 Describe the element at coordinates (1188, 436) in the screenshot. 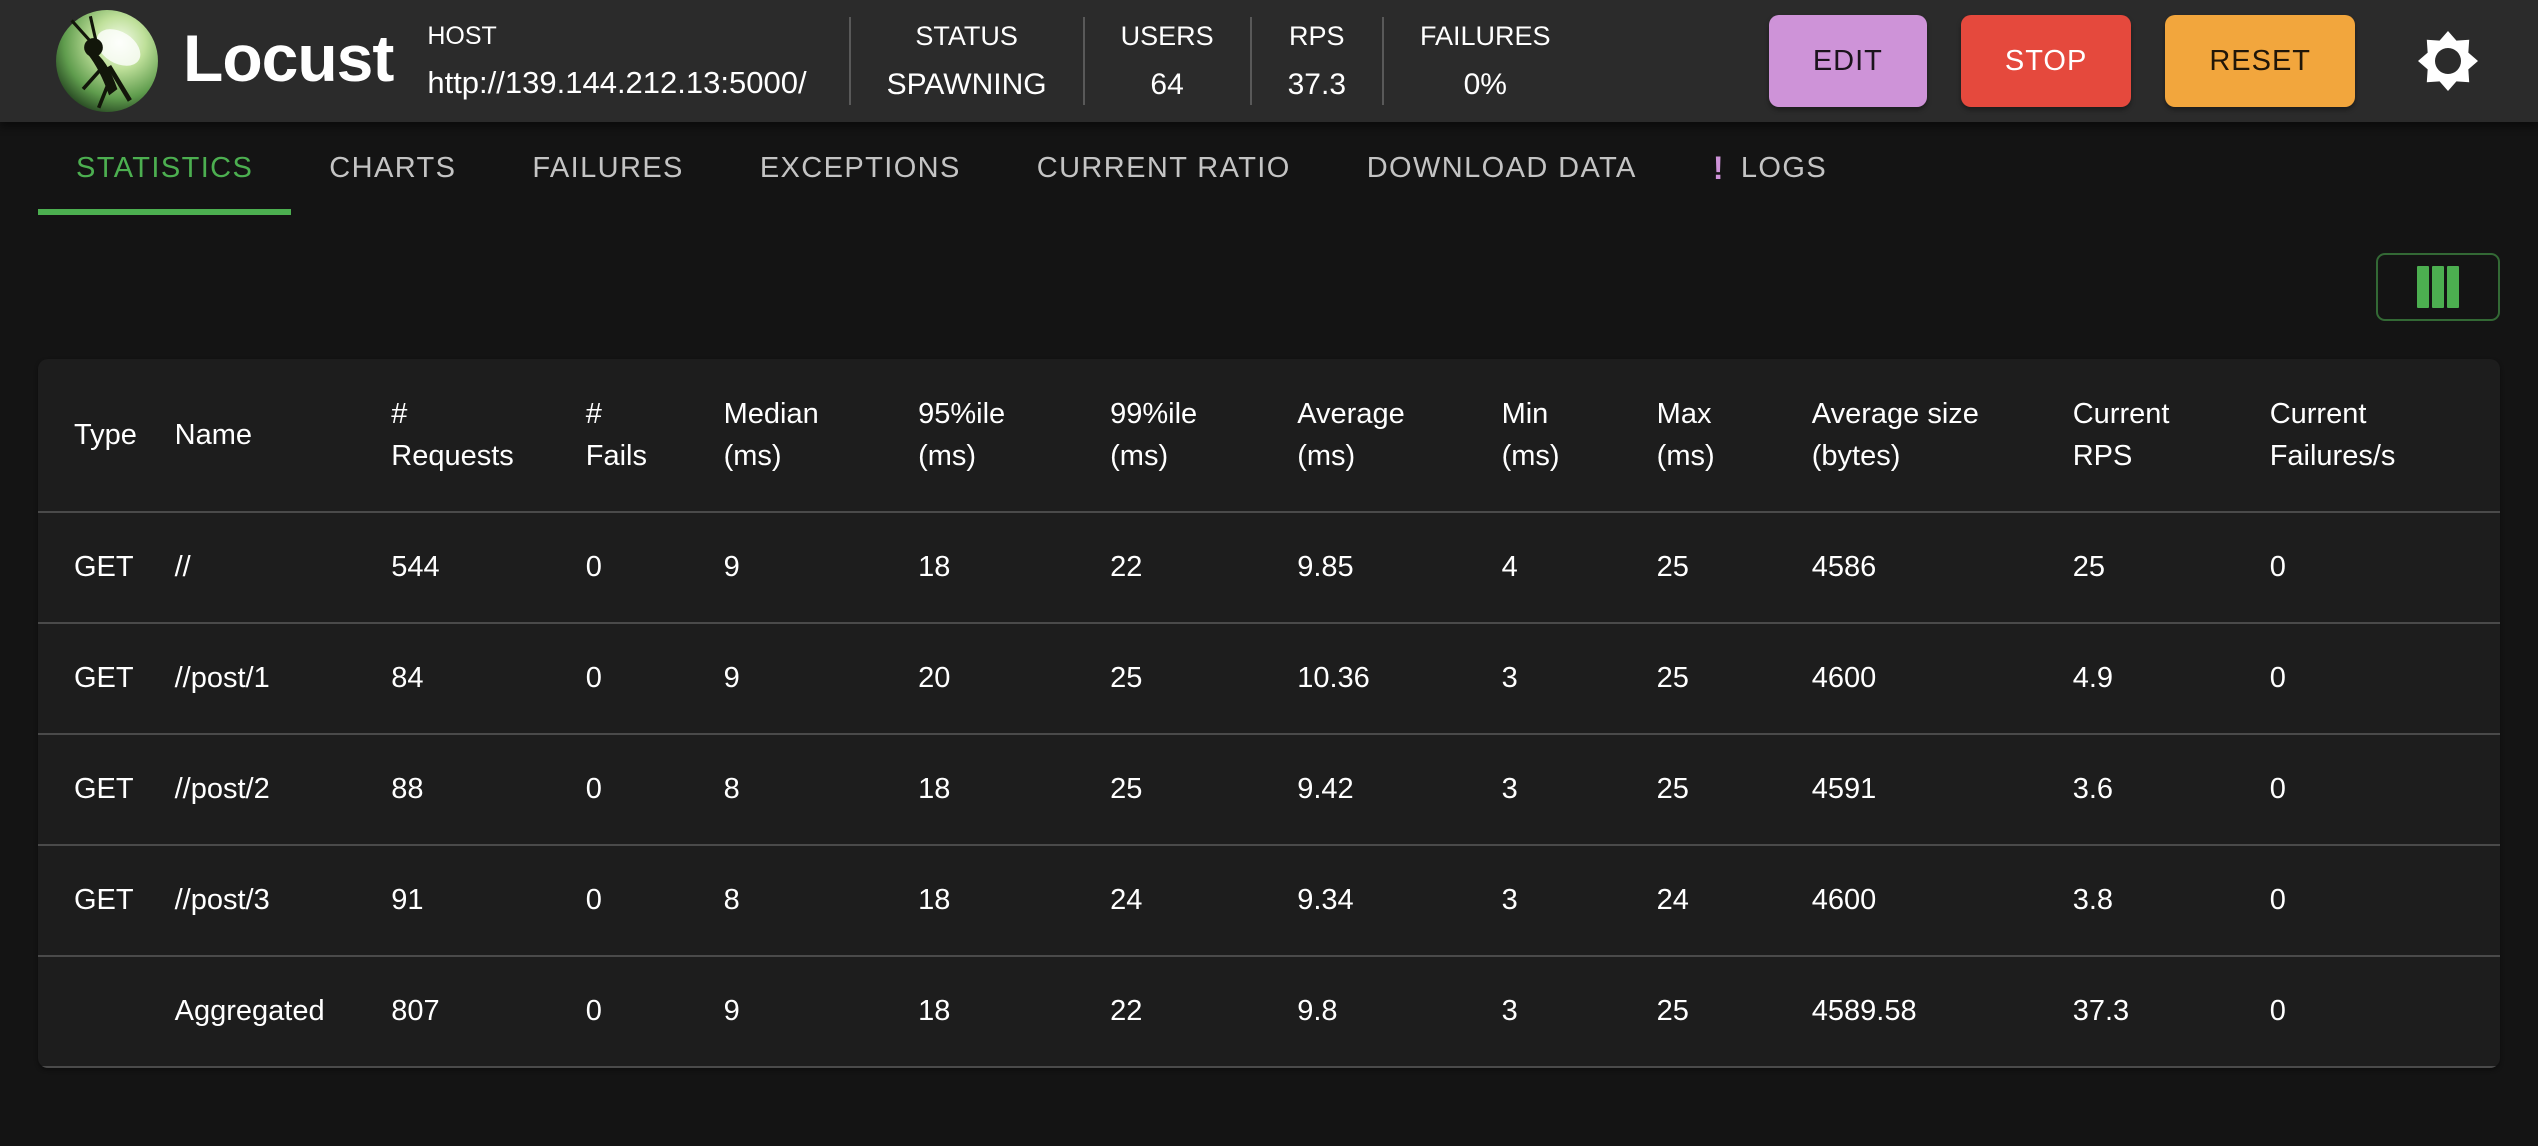

I see `column-header-99ile: 99%ile (ms)` at that location.